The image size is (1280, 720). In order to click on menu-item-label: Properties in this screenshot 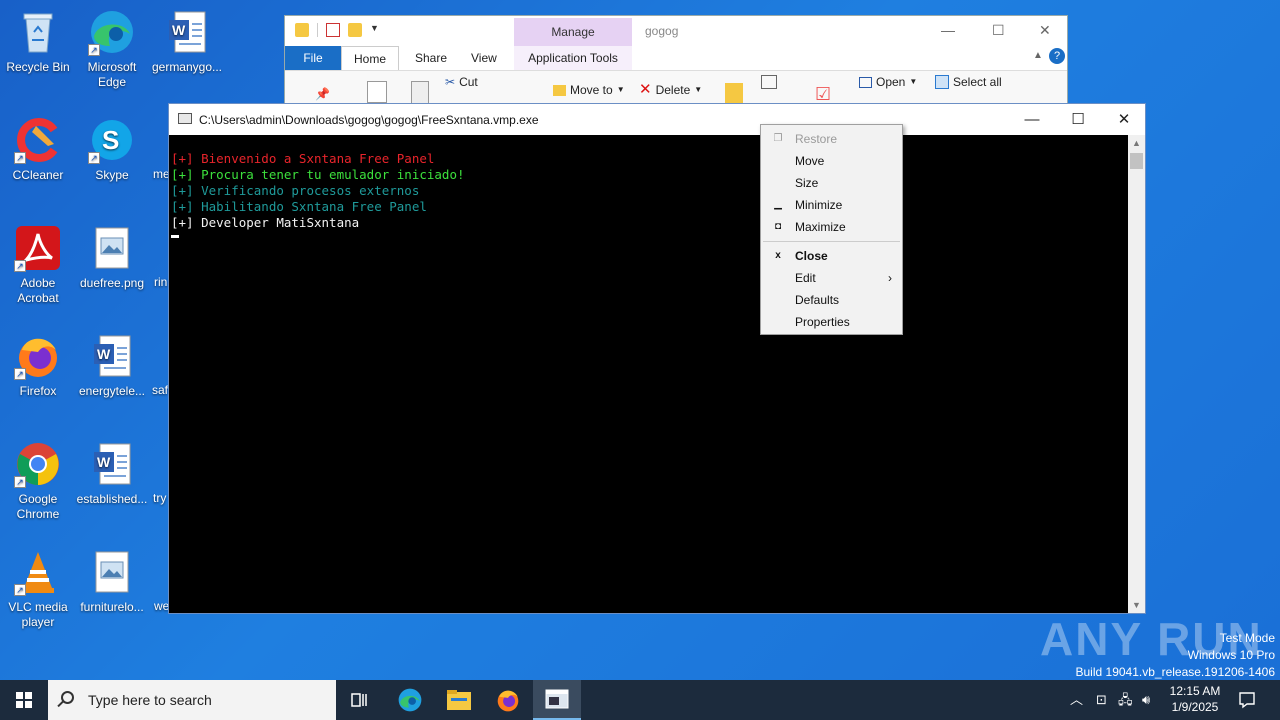, I will do `click(822, 322)`.